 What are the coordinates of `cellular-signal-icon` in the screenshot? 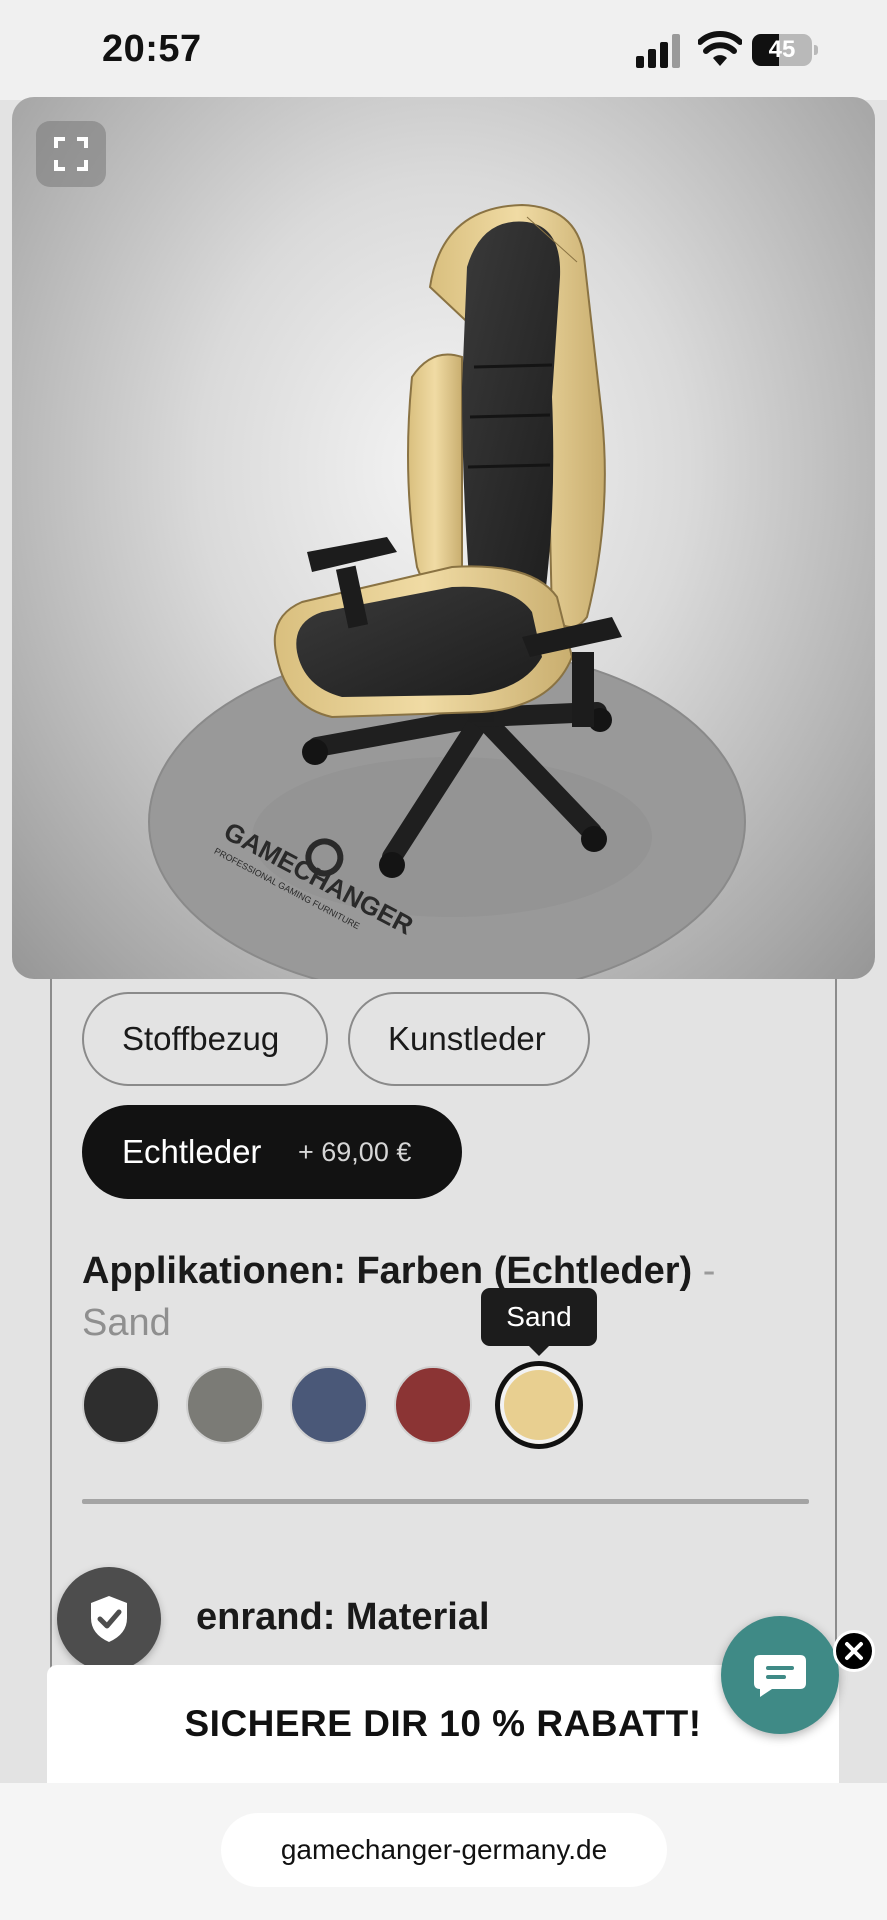 It's located at (659, 51).